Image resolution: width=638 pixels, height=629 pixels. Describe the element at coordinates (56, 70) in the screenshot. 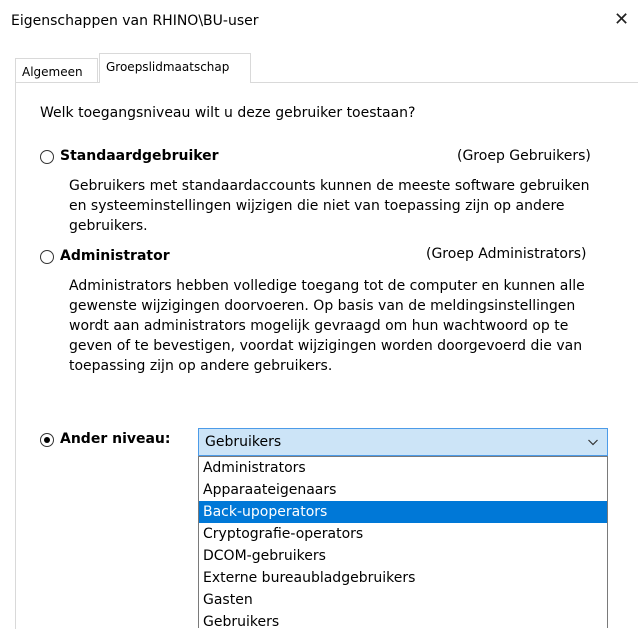

I see `tab-algemeen: Algemeen` at that location.